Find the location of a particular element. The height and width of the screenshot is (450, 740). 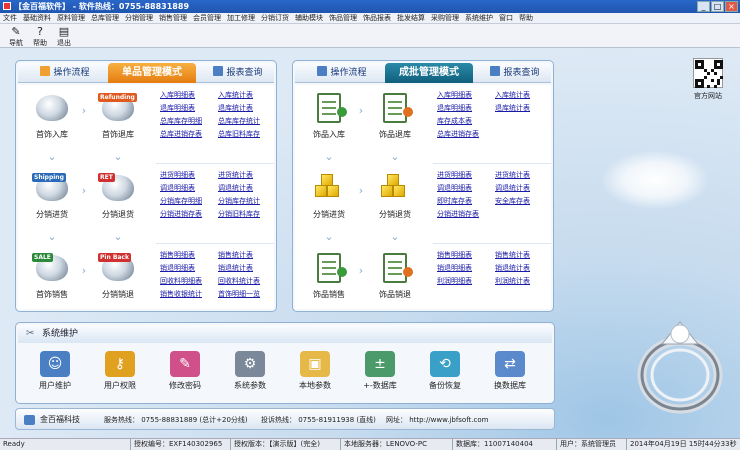

tab-single-mode: 单品管理模式 is located at coordinates (152, 73).